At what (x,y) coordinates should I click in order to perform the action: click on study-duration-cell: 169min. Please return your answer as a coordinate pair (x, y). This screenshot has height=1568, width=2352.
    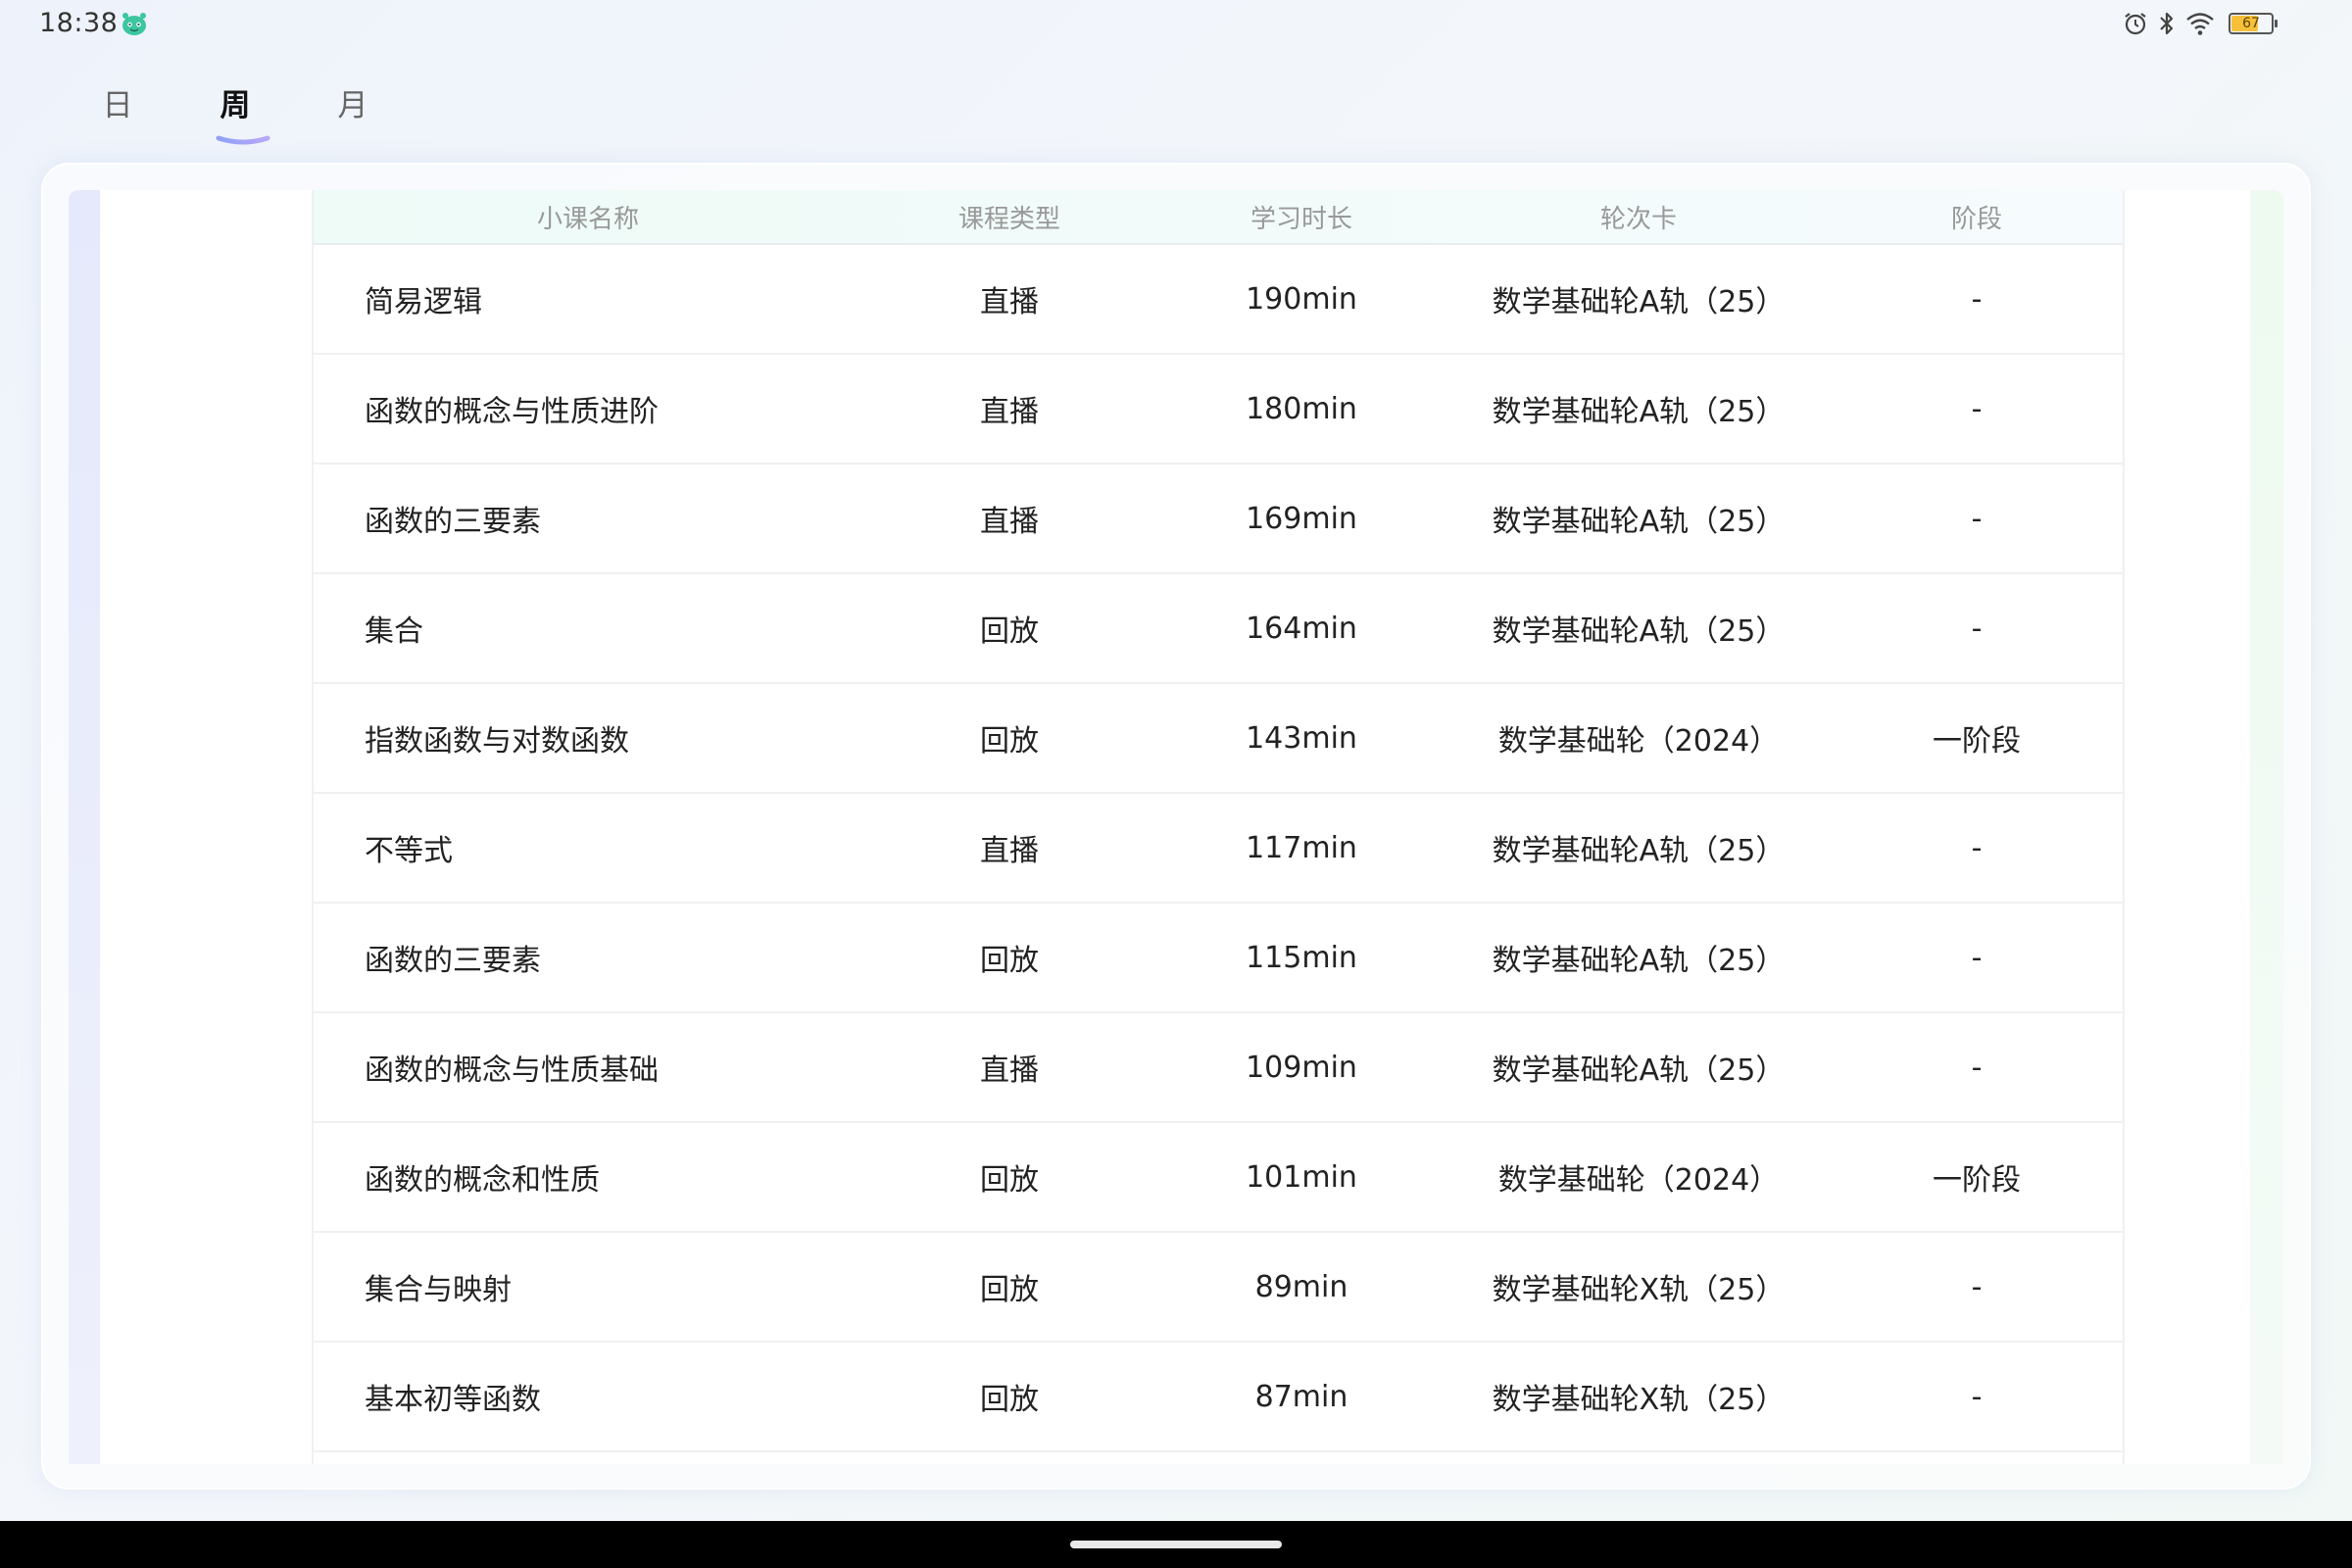
    Looking at the image, I should click on (1301, 518).